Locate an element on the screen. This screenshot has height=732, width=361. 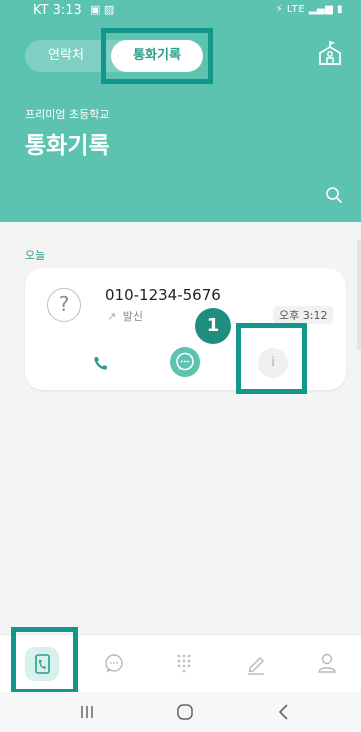
search-icon is located at coordinates (334, 195).